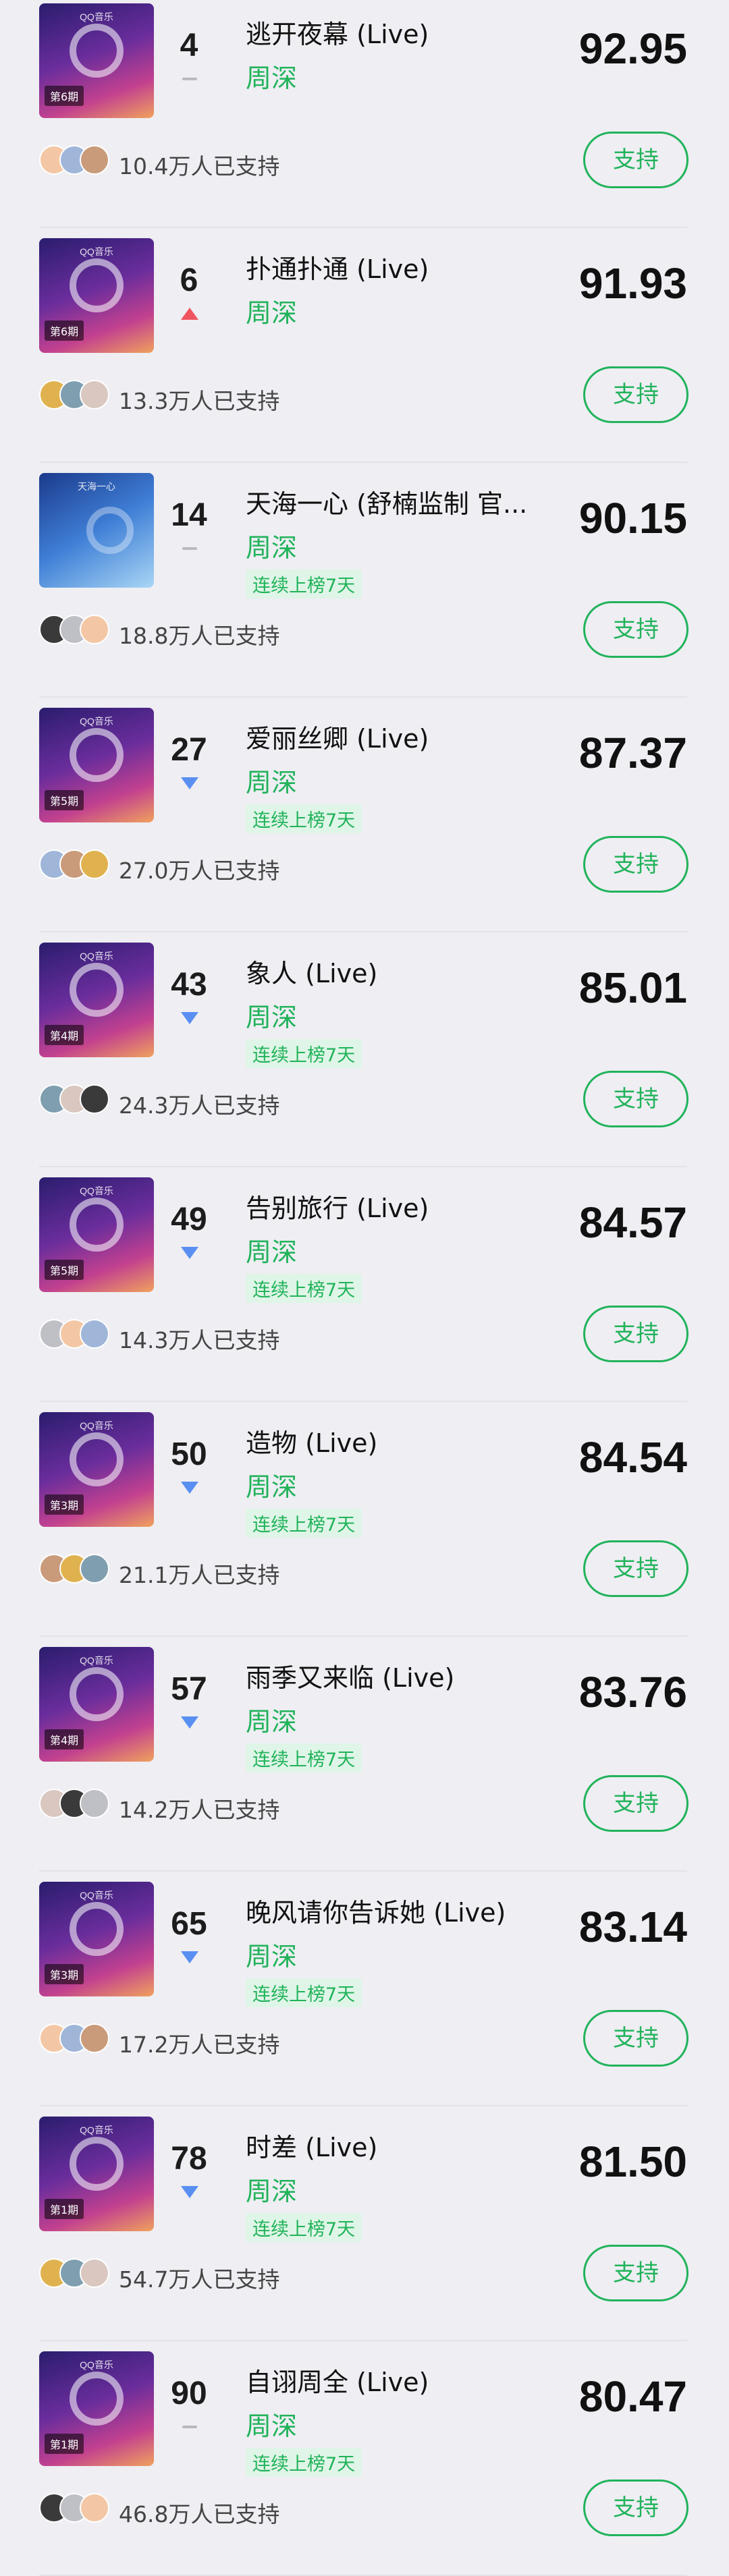 This screenshot has width=729, height=2576. What do you see at coordinates (632, 1927) in the screenshot?
I see `score-value: 83.14` at bounding box center [632, 1927].